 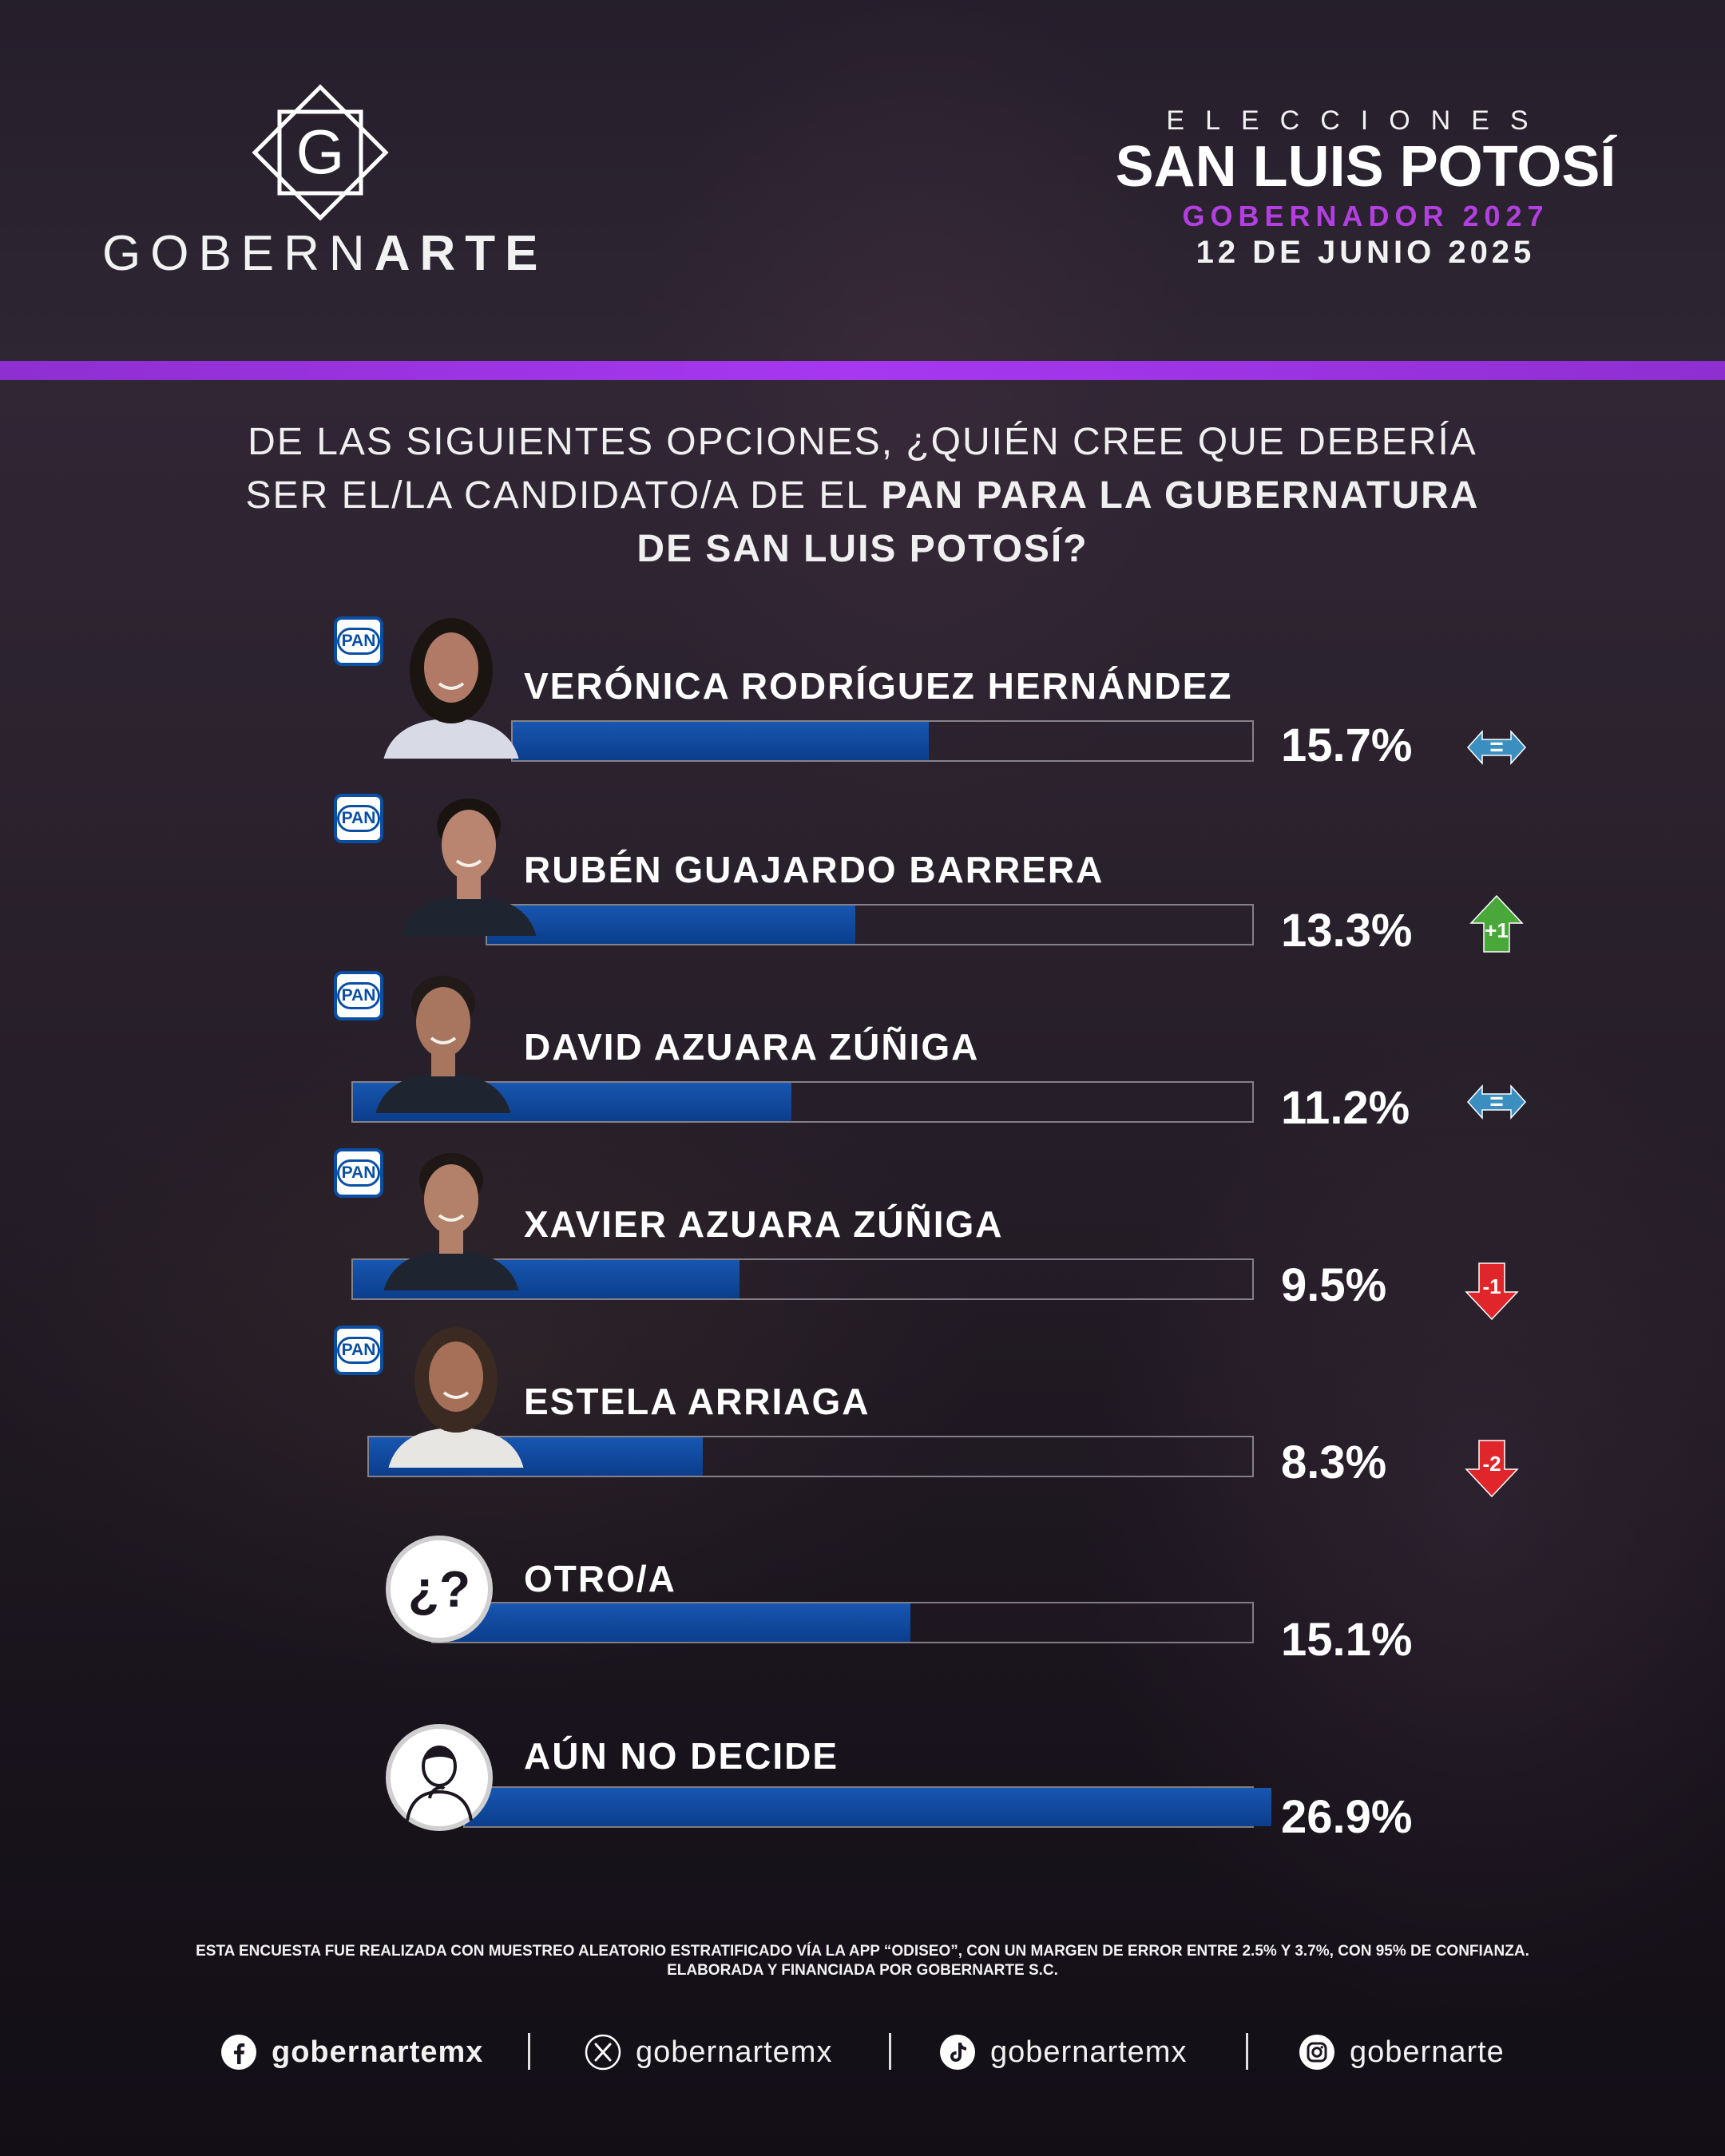 What do you see at coordinates (697, 1401) in the screenshot?
I see `candidate-name: ESTELA ARRIAGA` at bounding box center [697, 1401].